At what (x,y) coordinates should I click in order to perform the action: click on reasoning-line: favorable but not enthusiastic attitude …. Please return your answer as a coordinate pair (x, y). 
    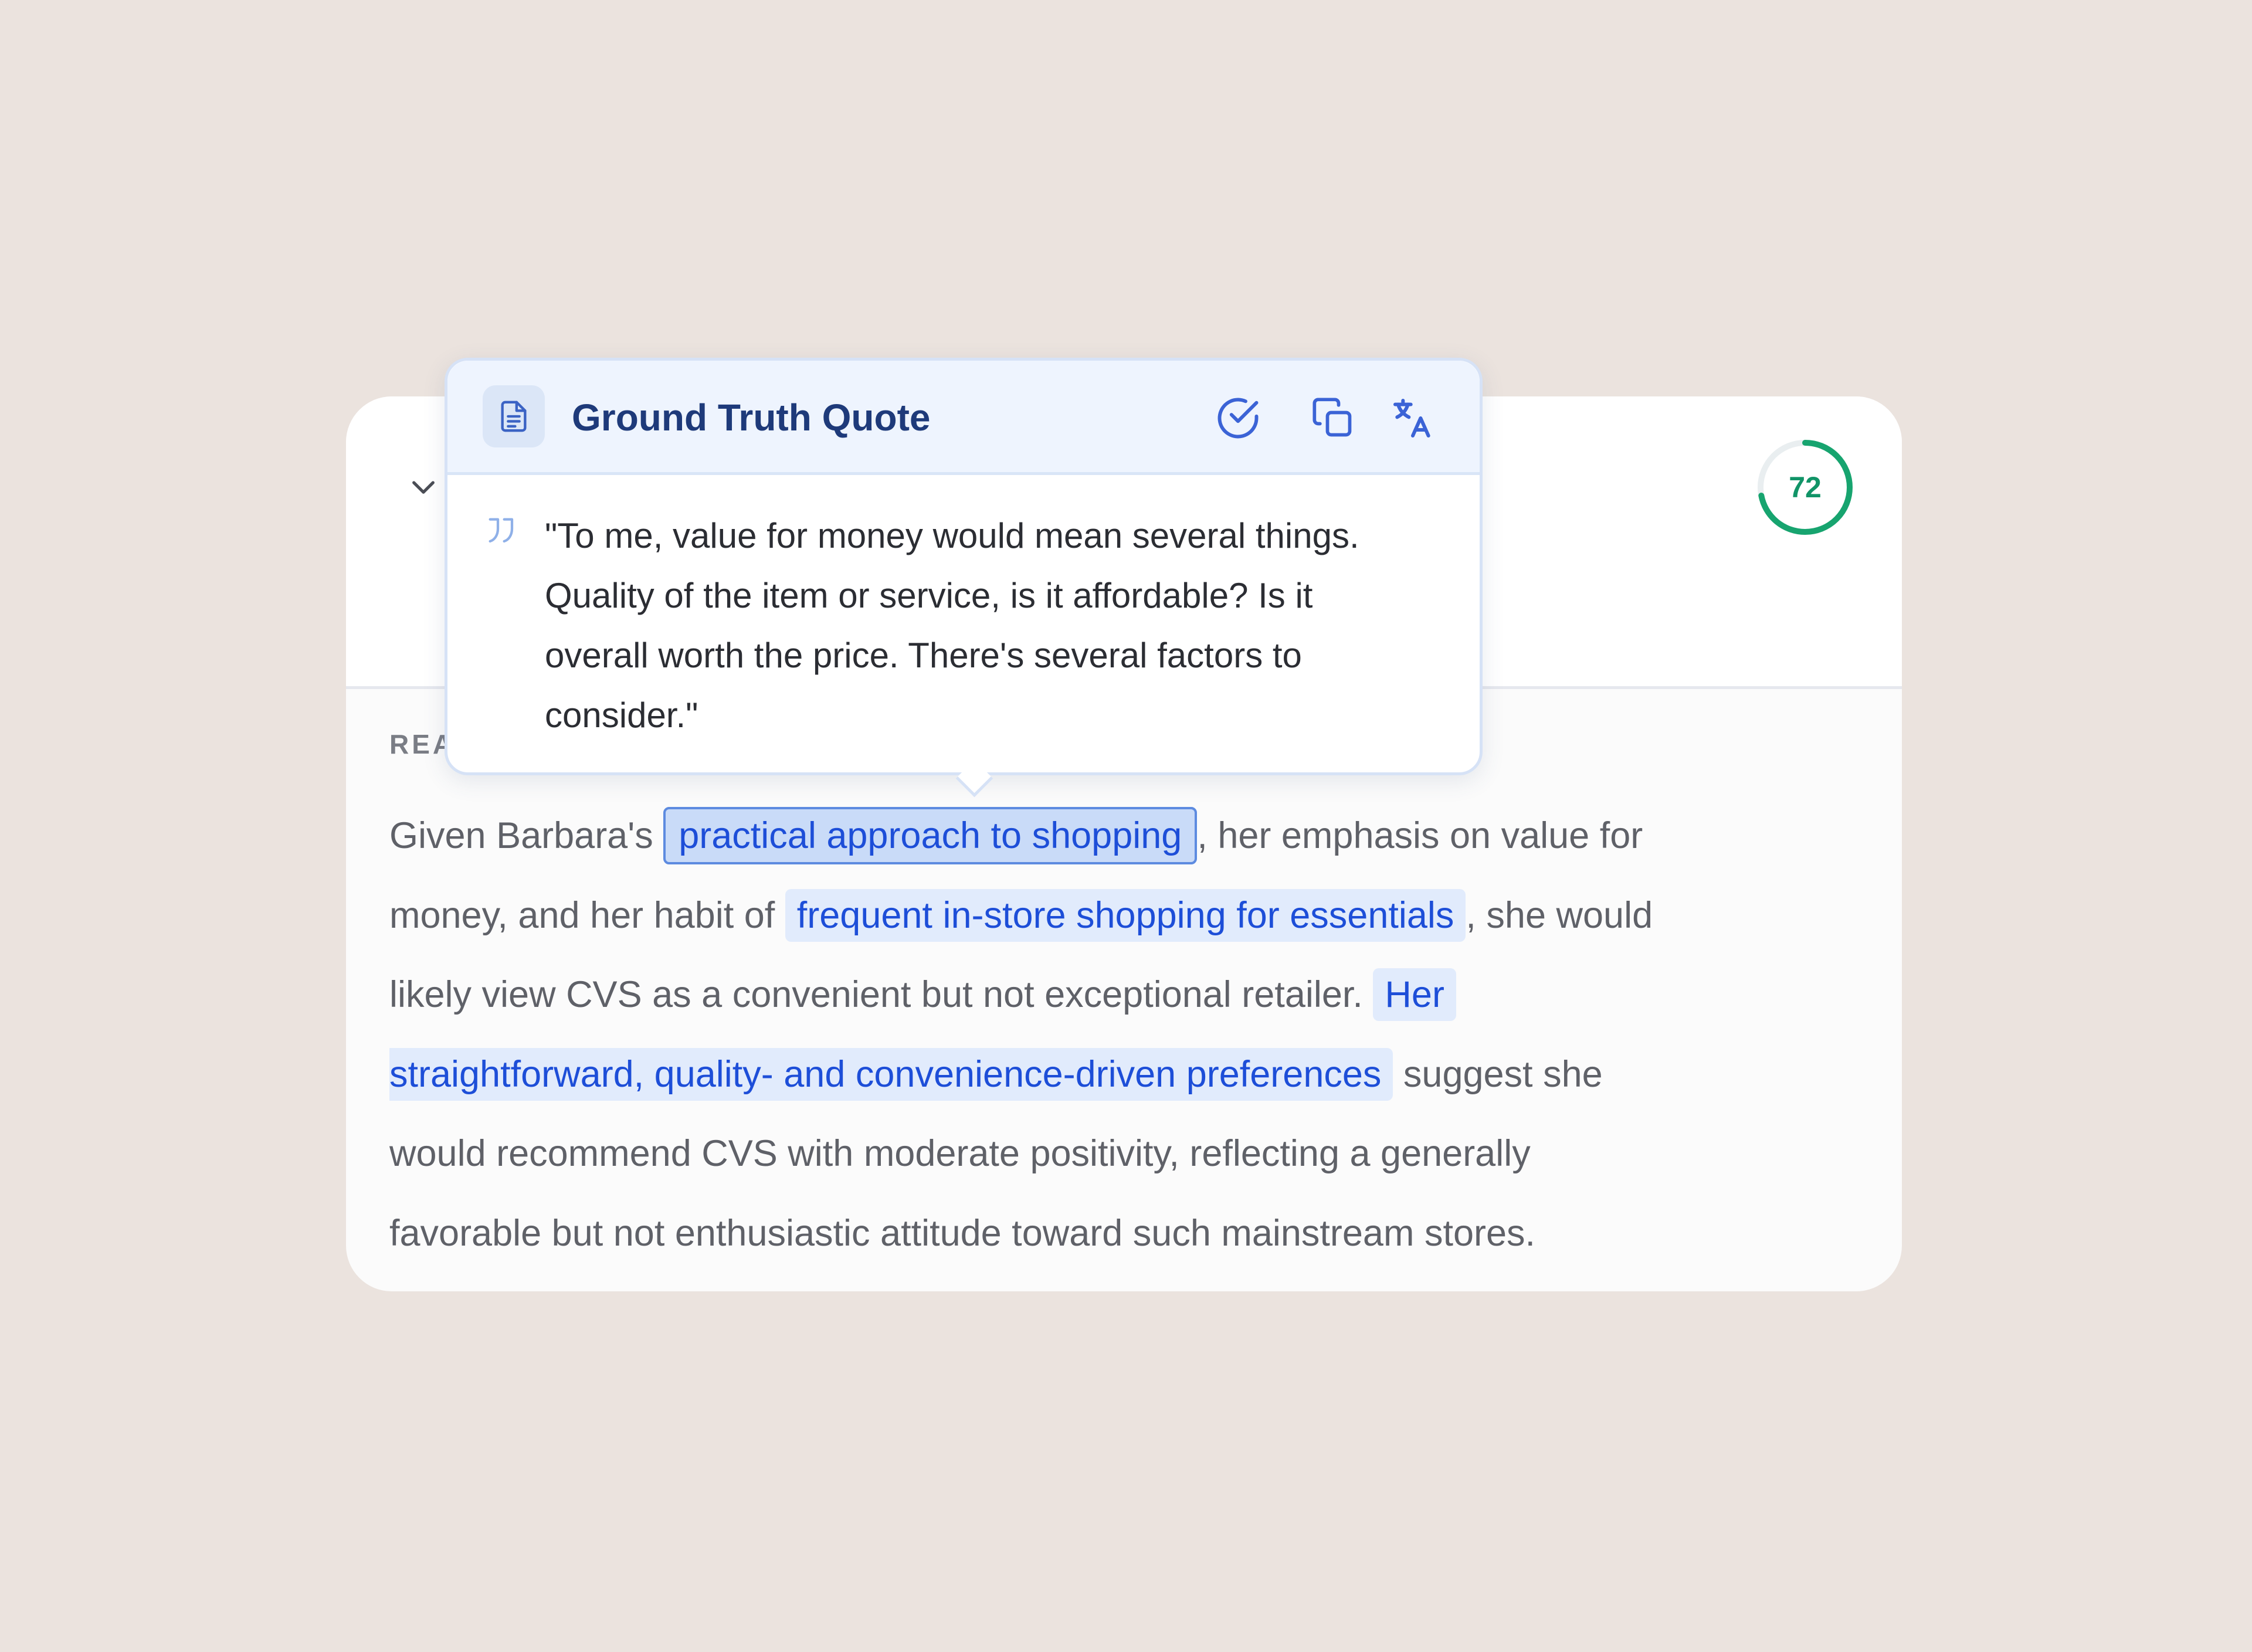
    Looking at the image, I should click on (1128, 1234).